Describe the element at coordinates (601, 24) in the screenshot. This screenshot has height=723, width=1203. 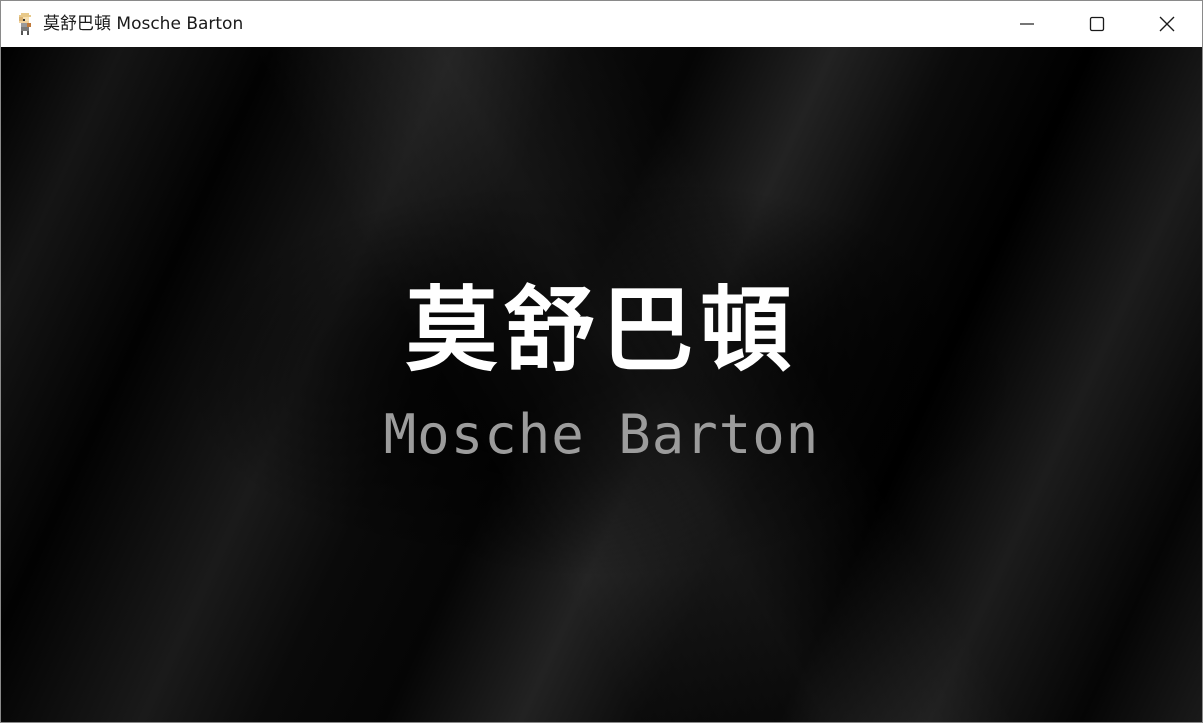
I see `title-bar: 莫舒巴頓 Mosche Barton` at that location.